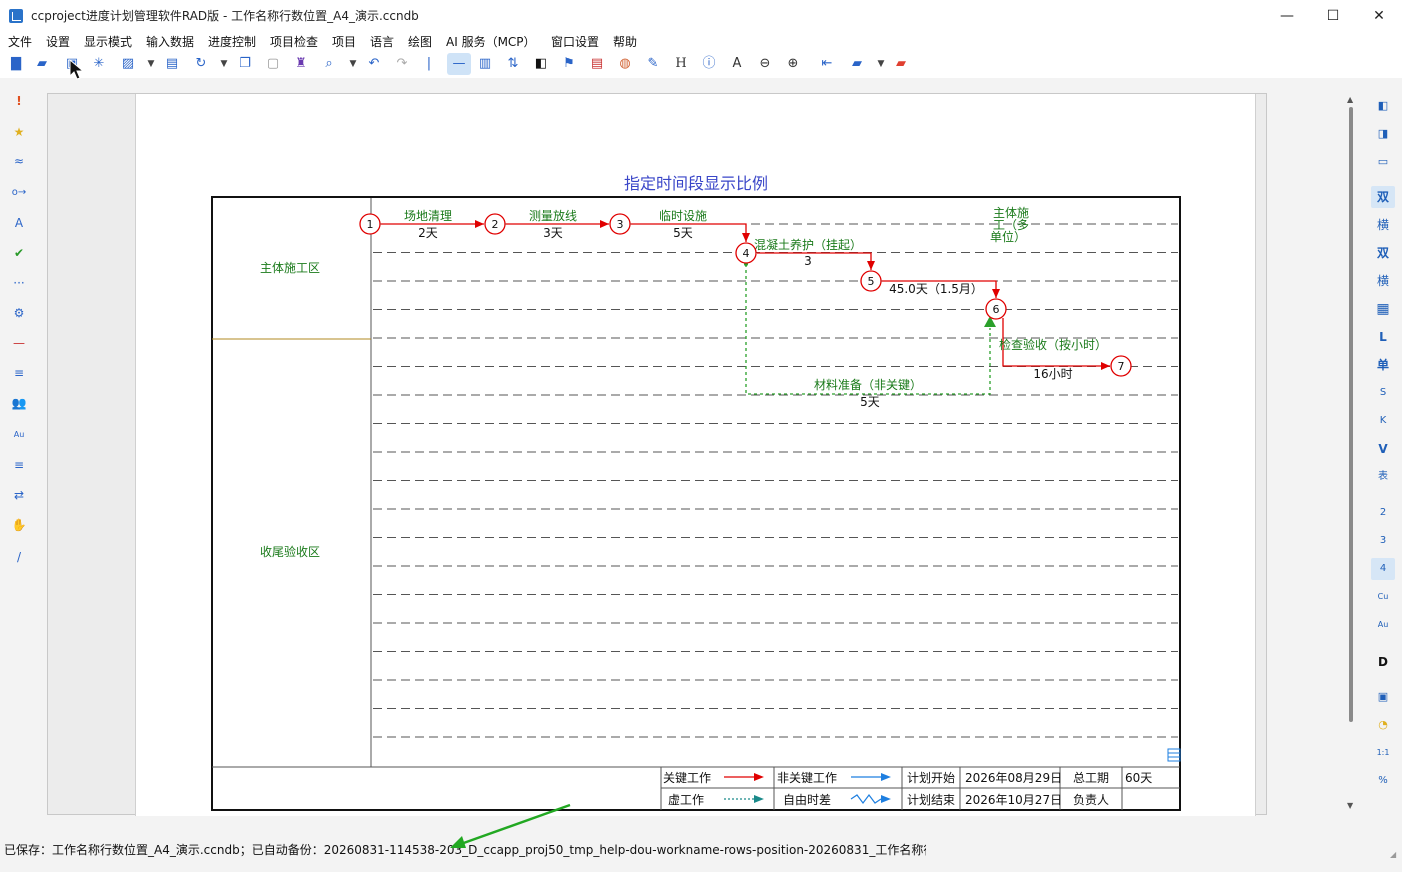  Describe the element at coordinates (1383, 162) in the screenshot. I see `panel-bottom-icon: ▭` at that location.